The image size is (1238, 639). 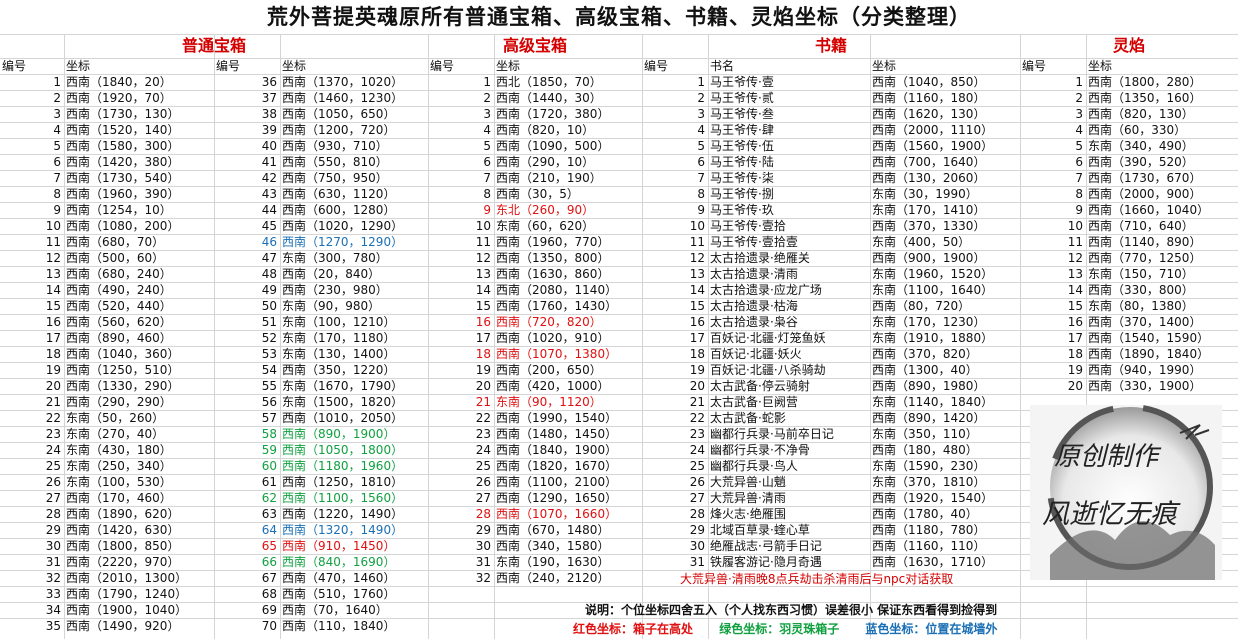 What do you see at coordinates (535, 146) in the screenshot?
I see `table-row: 5 西南（1090，500）` at bounding box center [535, 146].